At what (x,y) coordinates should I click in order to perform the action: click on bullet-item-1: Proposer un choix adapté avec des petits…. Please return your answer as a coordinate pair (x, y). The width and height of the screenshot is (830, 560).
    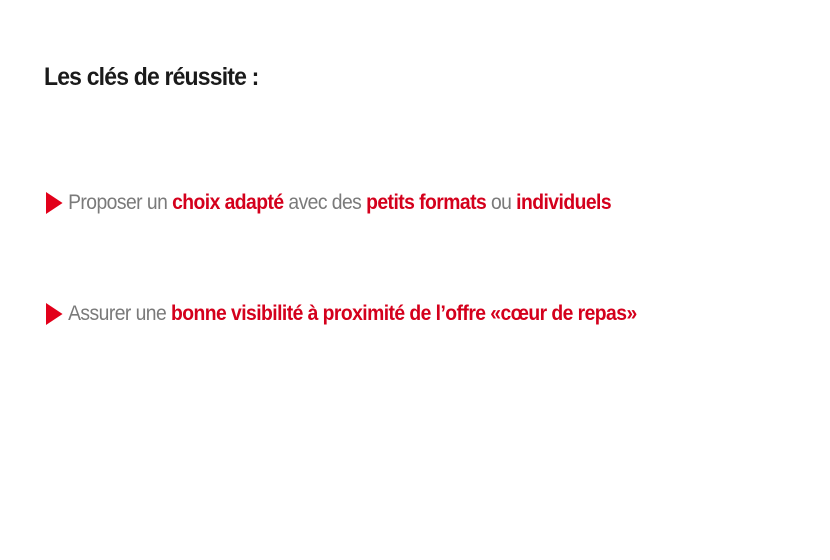
    Looking at the image, I should click on (329, 203).